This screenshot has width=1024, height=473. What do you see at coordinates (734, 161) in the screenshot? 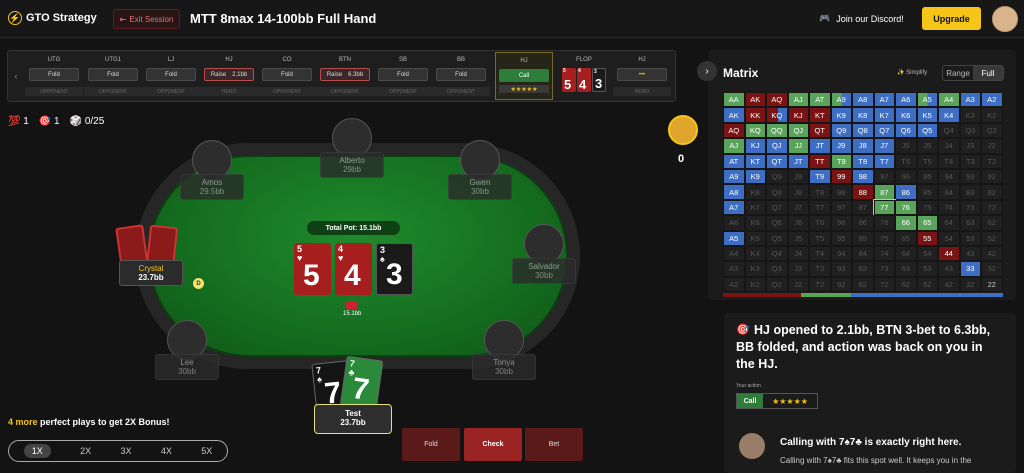
I see `matrix-cell: AT` at bounding box center [734, 161].